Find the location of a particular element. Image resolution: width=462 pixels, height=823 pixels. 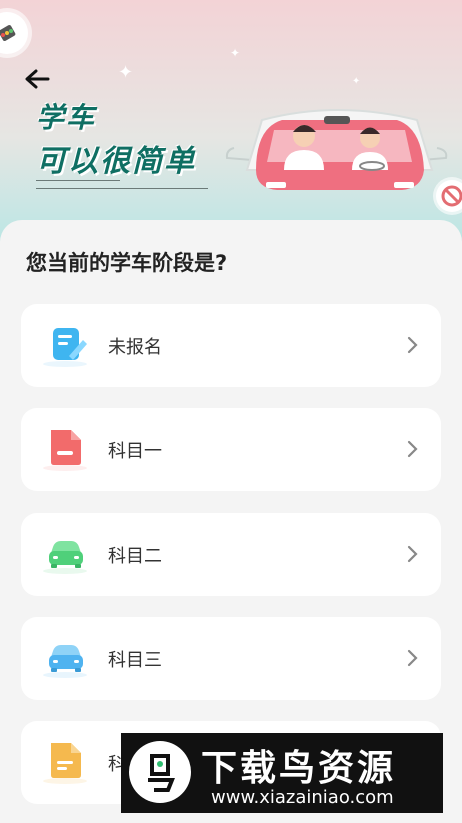

stage-label: 科目一 is located at coordinates (135, 451).